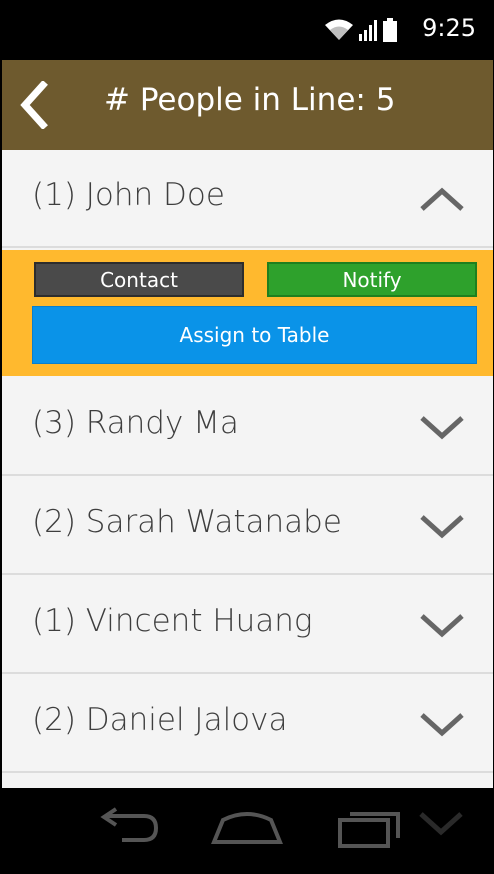 This screenshot has width=494, height=874. I want to click on system-nav-bar, so click(247, 831).